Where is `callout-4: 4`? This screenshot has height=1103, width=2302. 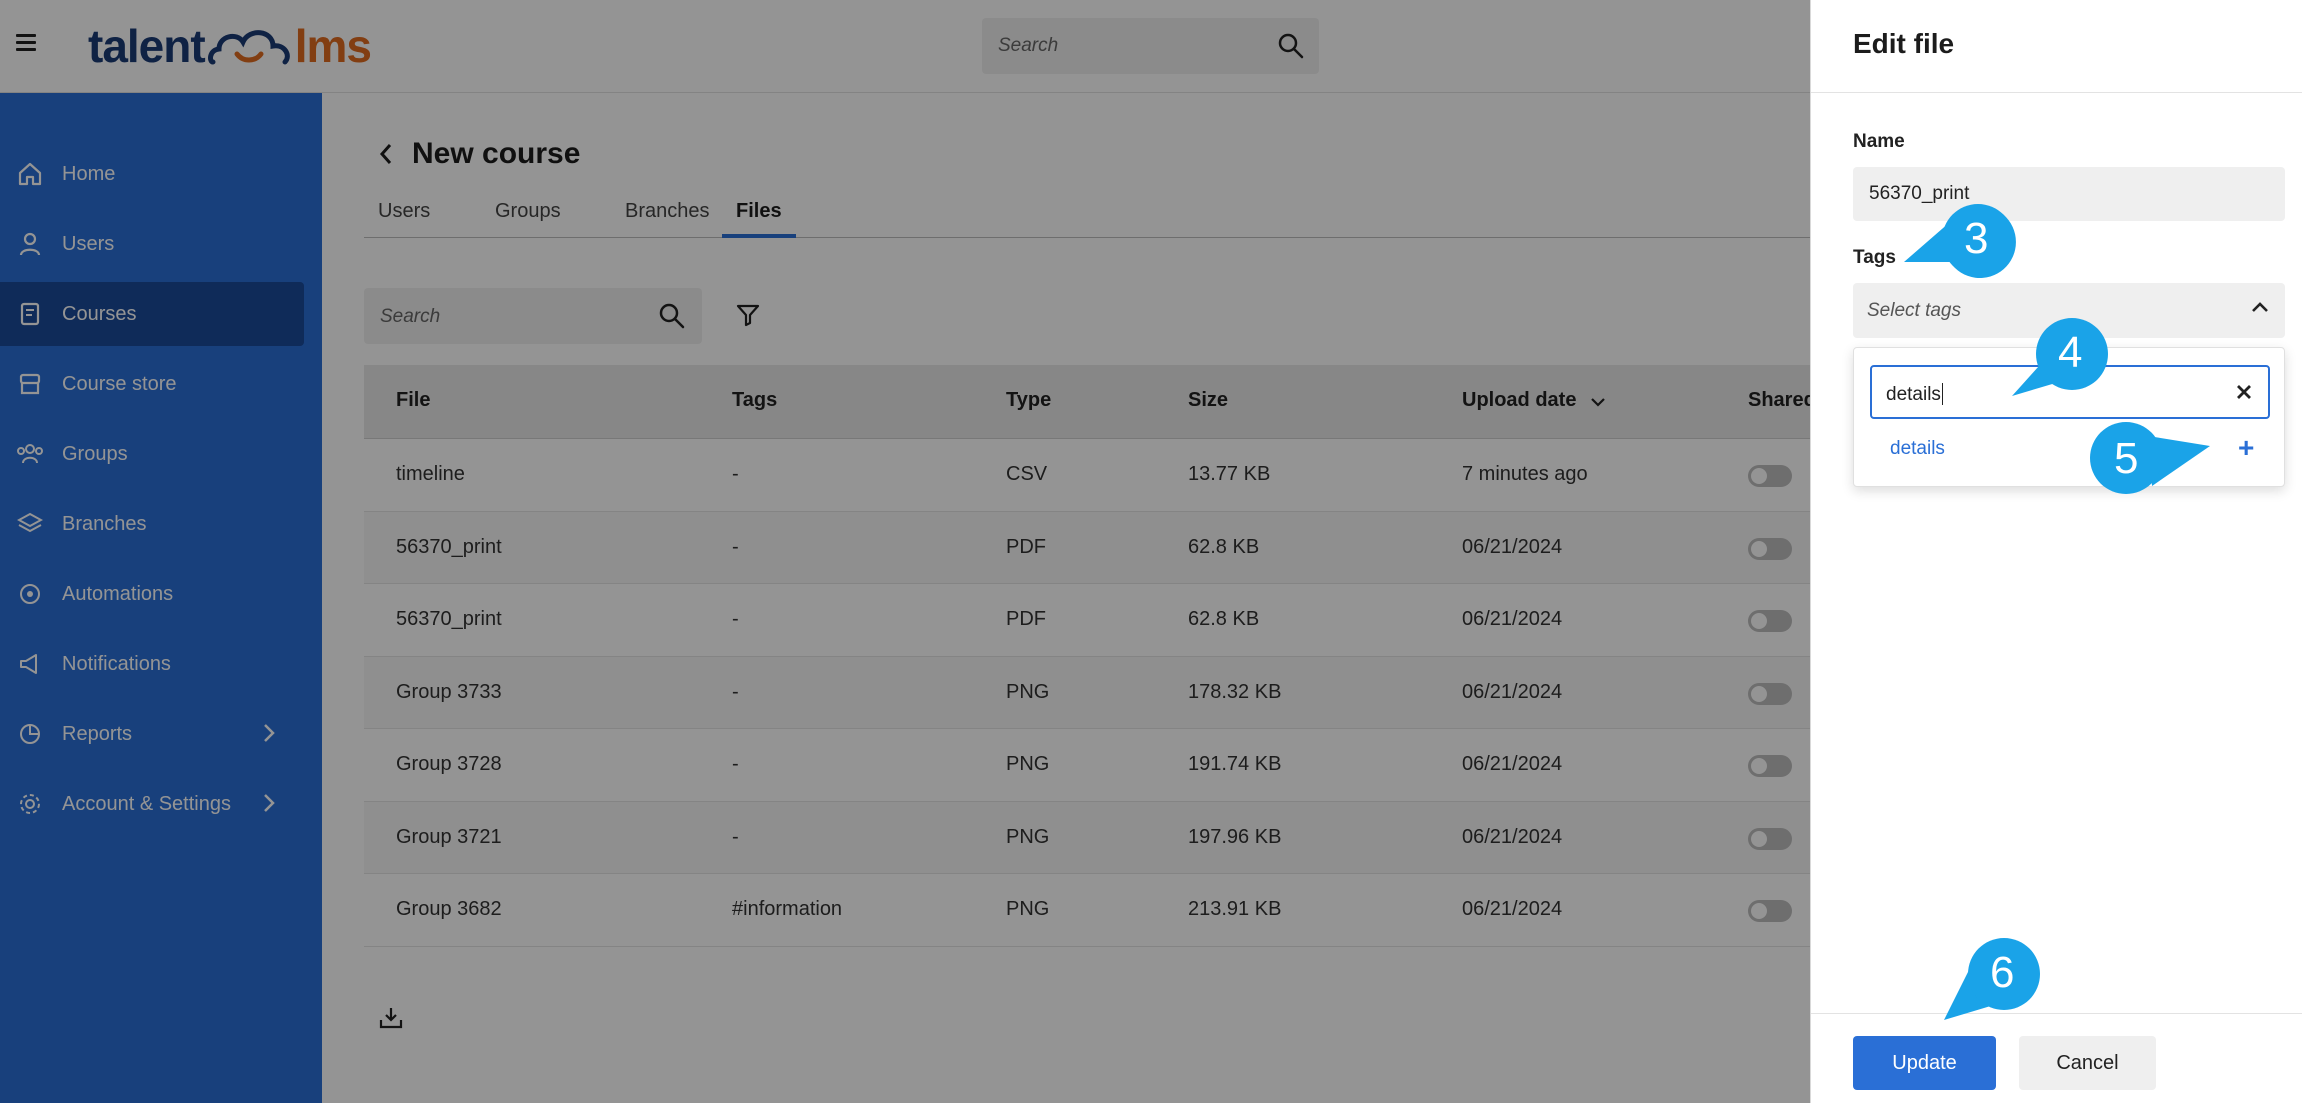 callout-4: 4 is located at coordinates (2064, 357).